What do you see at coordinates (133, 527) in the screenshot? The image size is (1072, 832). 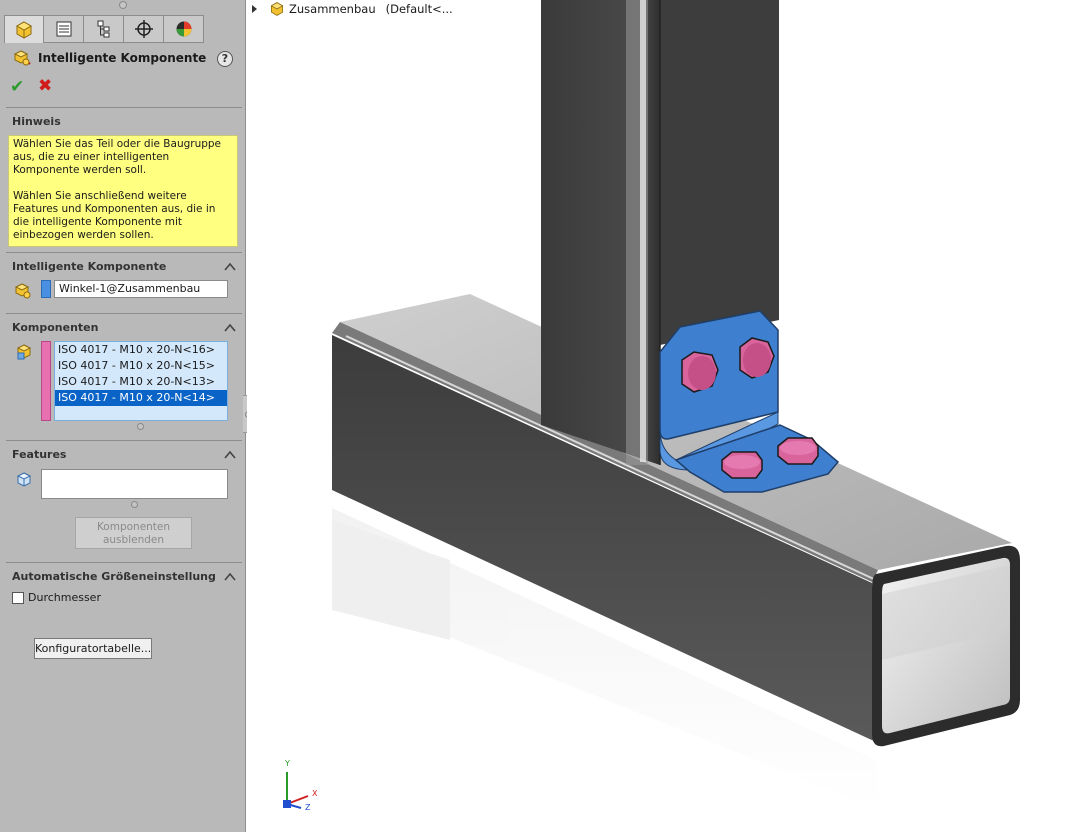 I see `hide-components-label-line-1: Komponenten` at bounding box center [133, 527].